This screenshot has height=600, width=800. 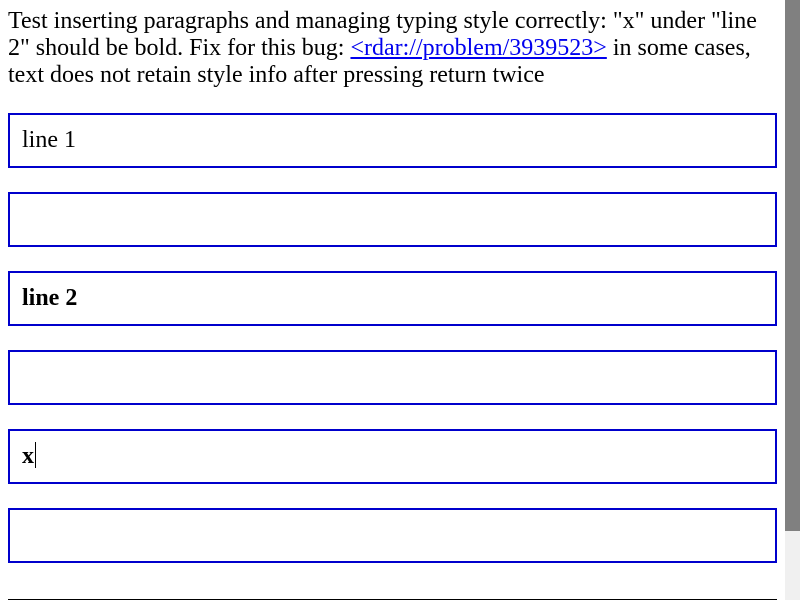 What do you see at coordinates (392, 140) in the screenshot?
I see `editable-block-1: line 1` at bounding box center [392, 140].